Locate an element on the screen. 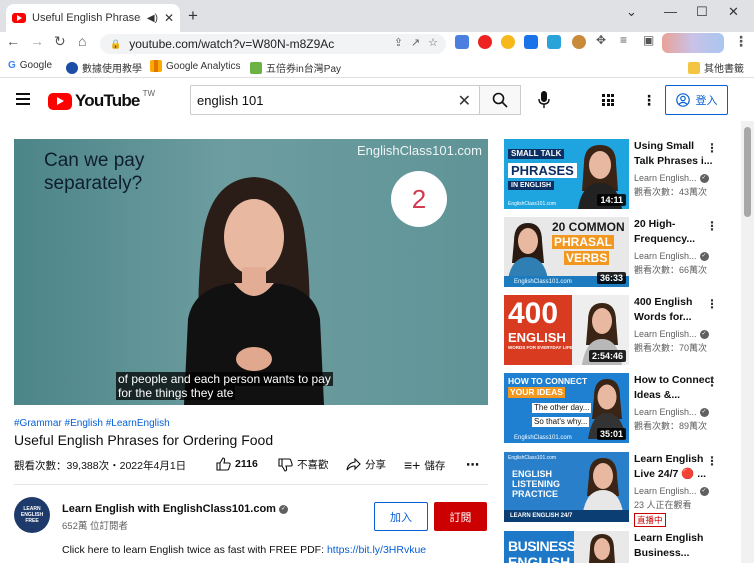 The width and height of the screenshot is (754, 563). minimize-icon: — is located at coordinates (670, 11).